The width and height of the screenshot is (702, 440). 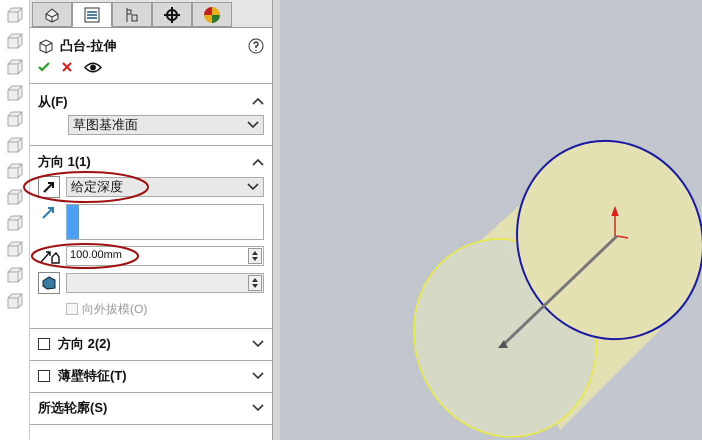 I want to click on reverse-direction-button, so click(x=49, y=187).